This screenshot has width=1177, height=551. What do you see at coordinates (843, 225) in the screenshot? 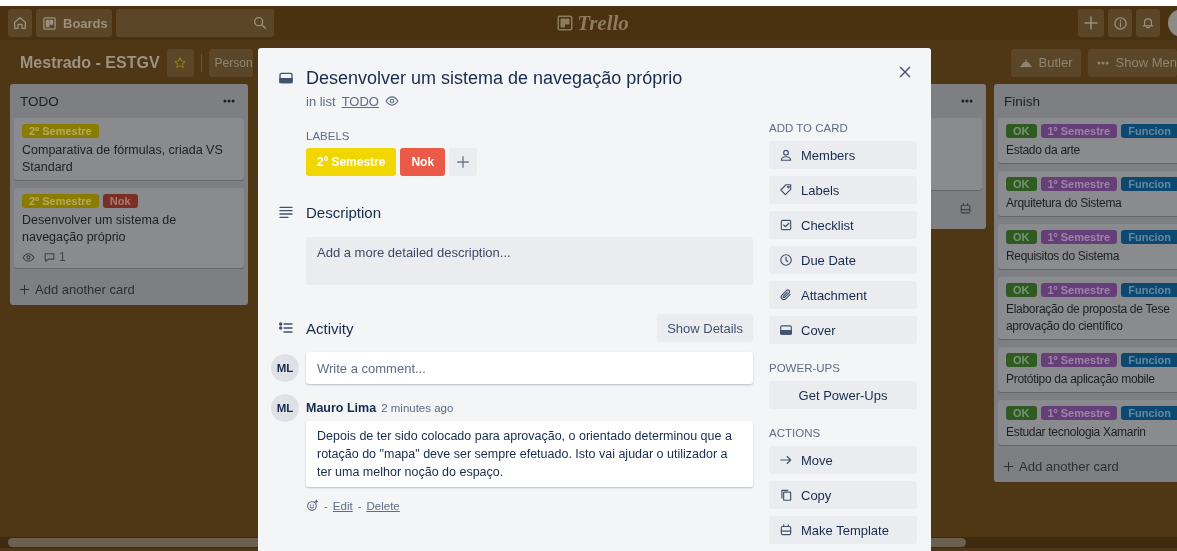
I see `sidebar-button: Checklist` at bounding box center [843, 225].